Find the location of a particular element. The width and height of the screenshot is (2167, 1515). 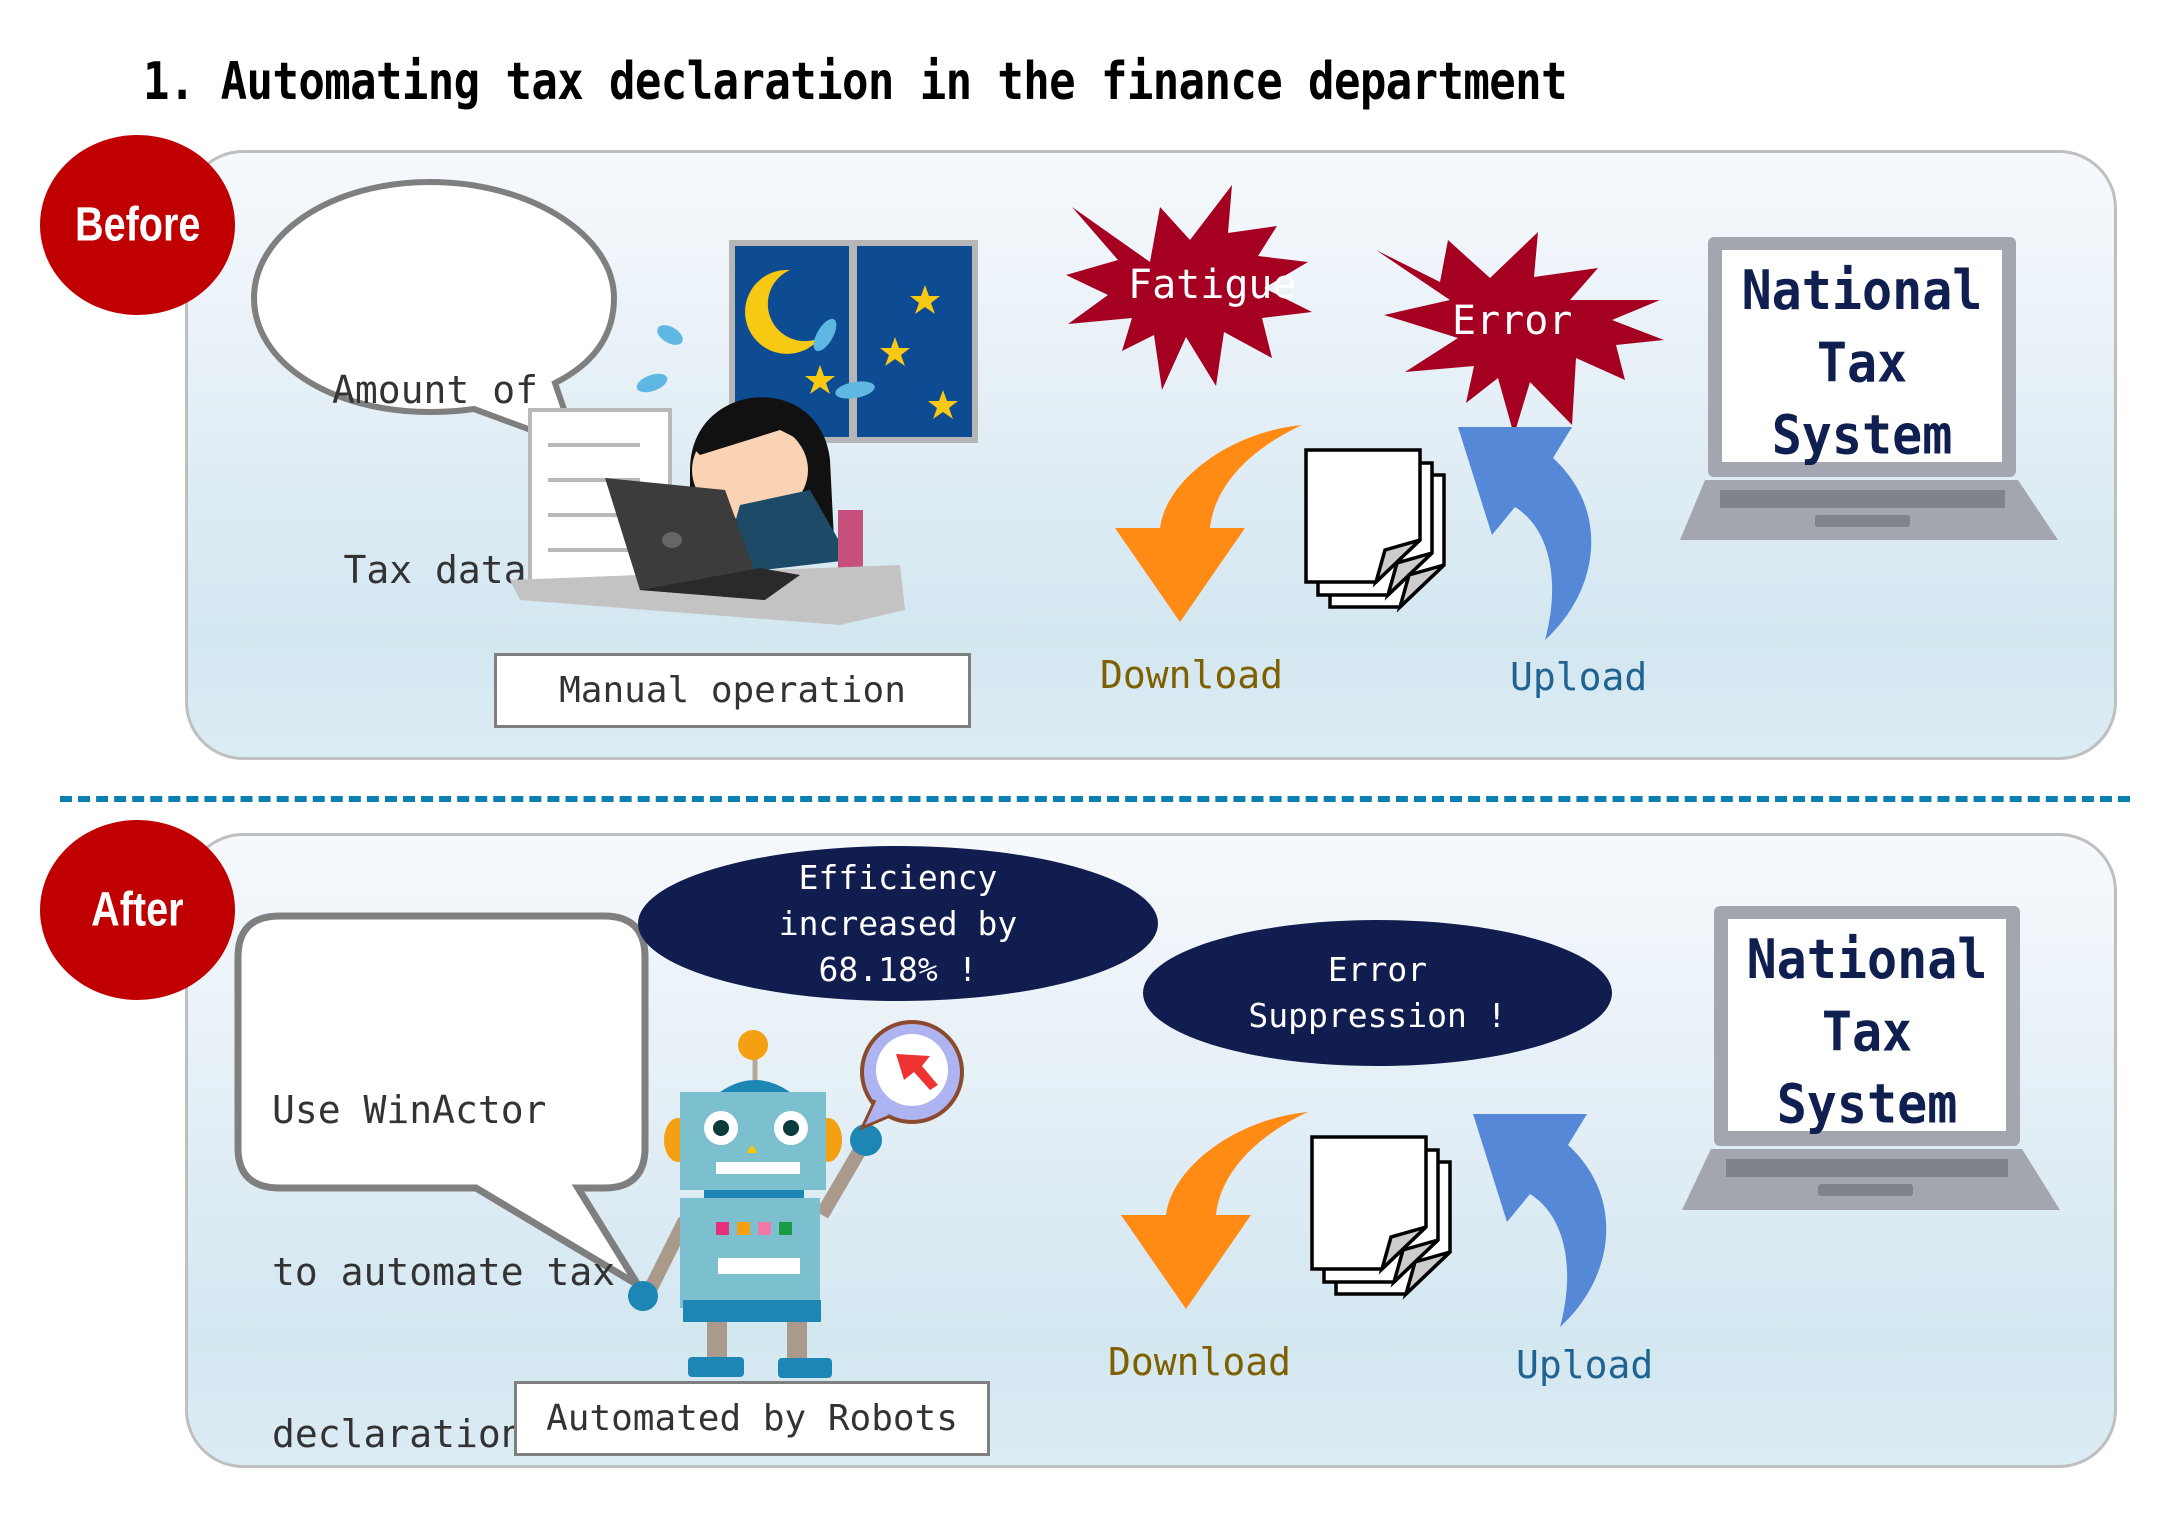

manual-operation-label: Manual operation is located at coordinates (732, 690).